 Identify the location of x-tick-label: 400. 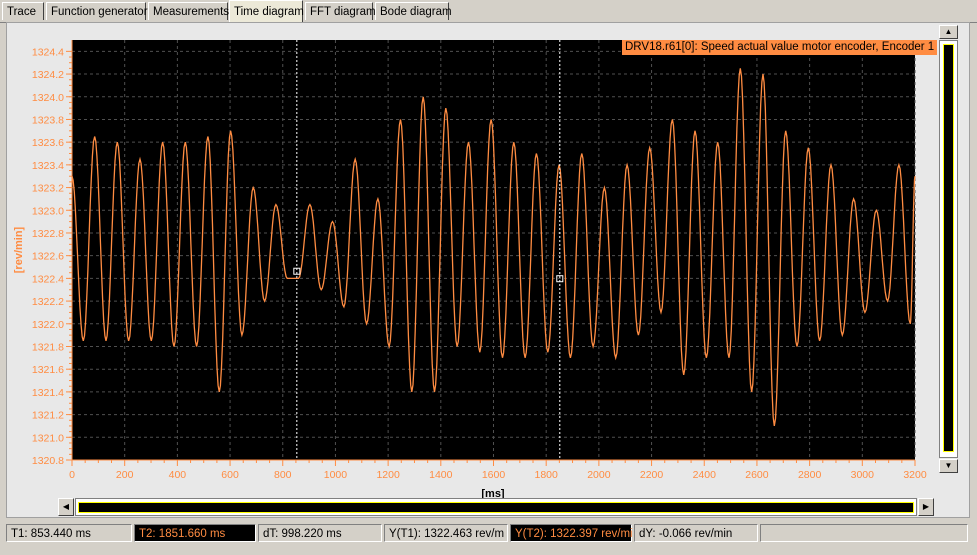
(178, 475).